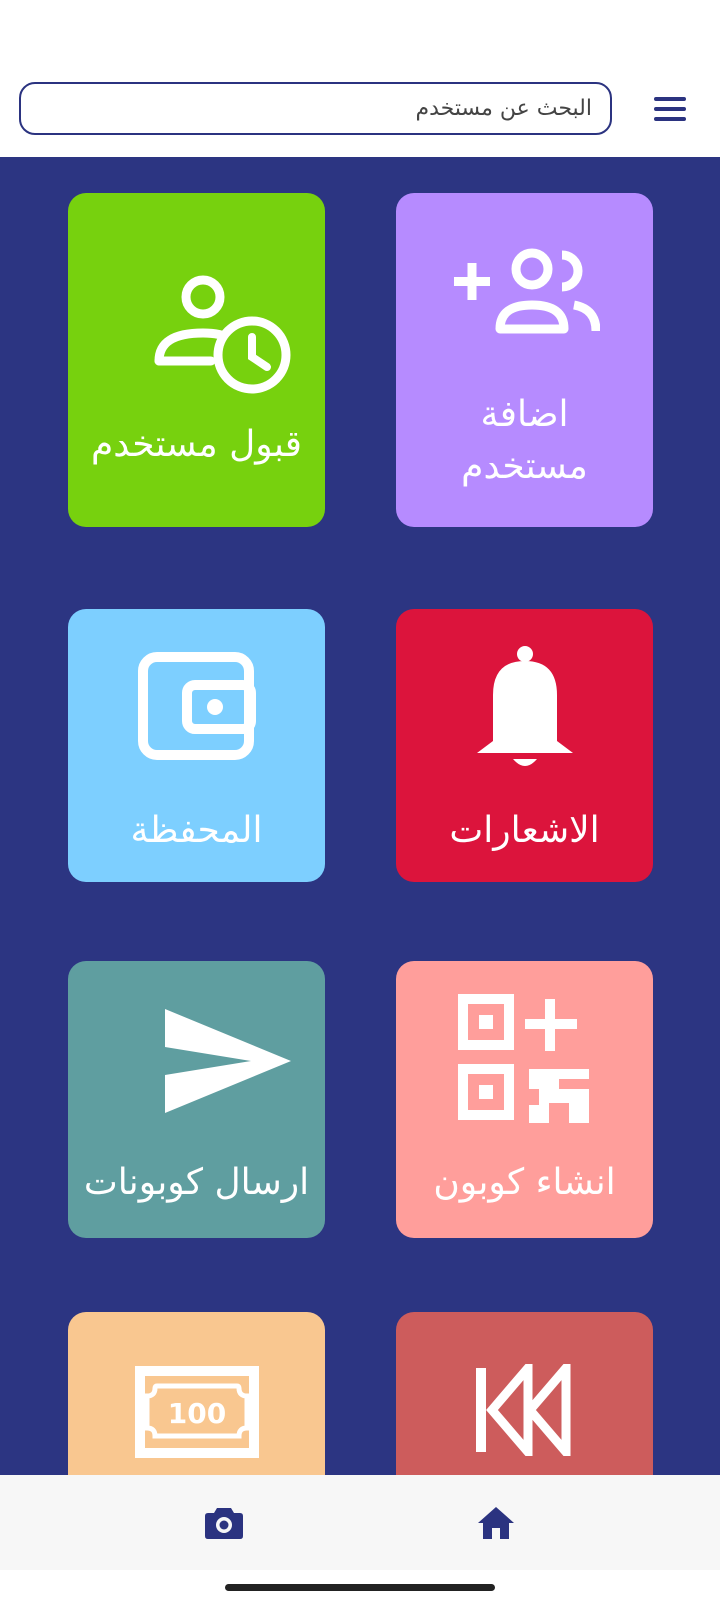  Describe the element at coordinates (360, 1522) in the screenshot. I see `bottom-navigation` at that location.